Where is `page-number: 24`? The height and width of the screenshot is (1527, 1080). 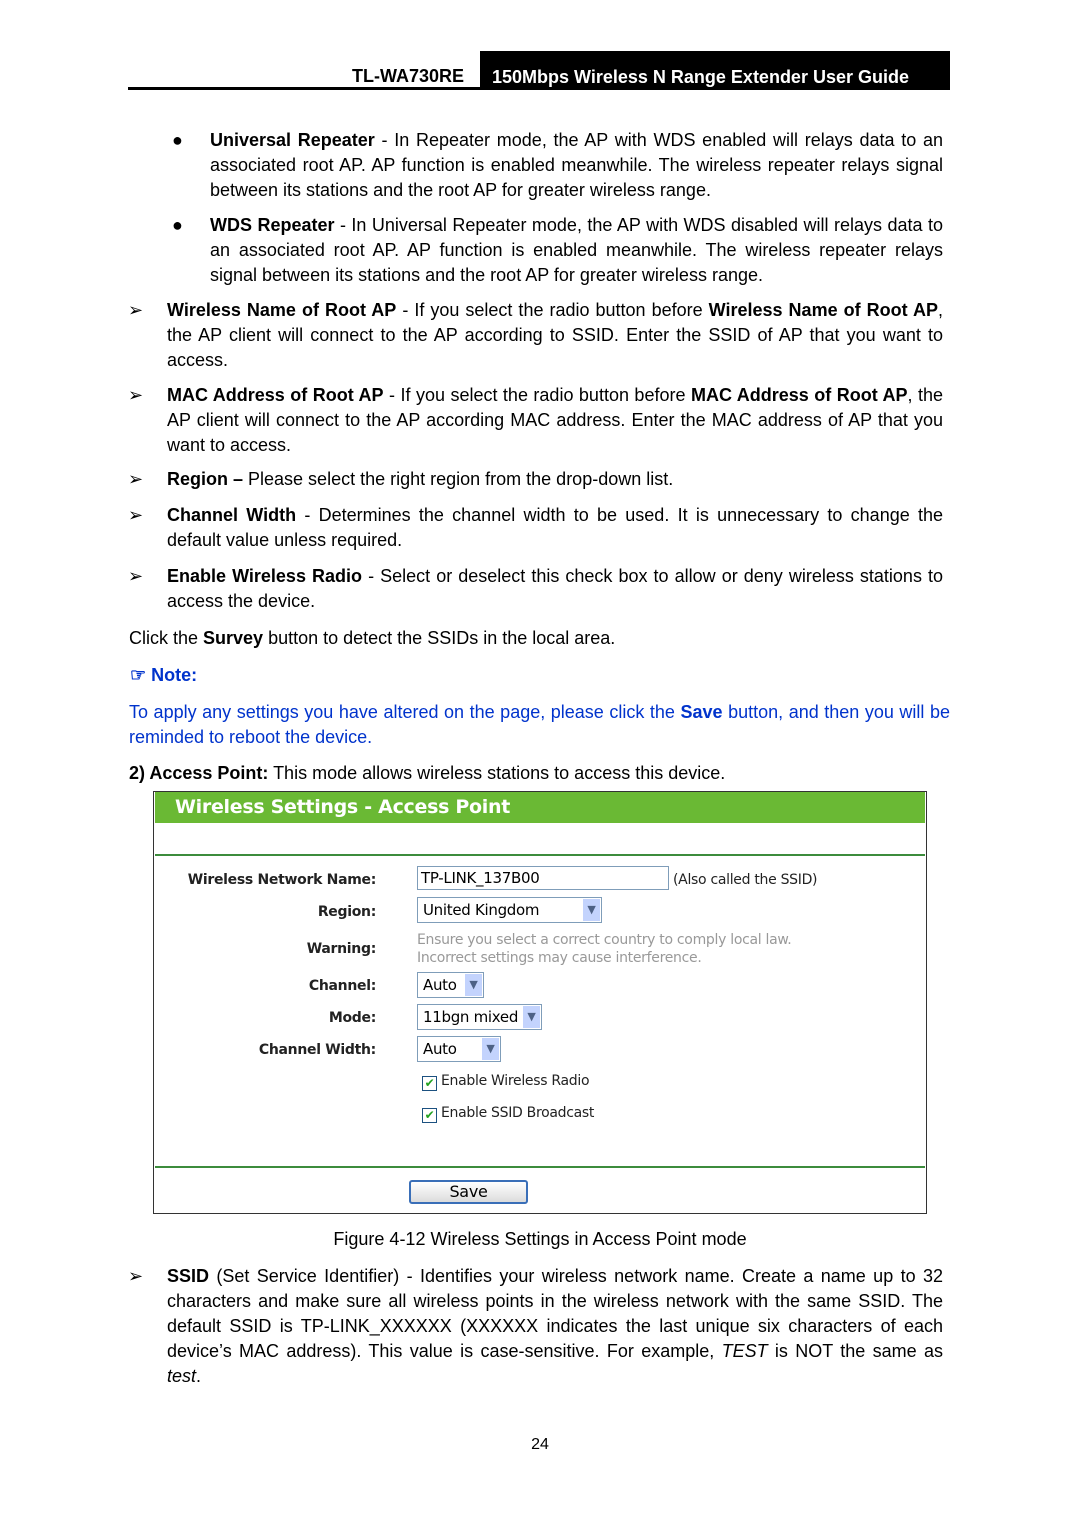
page-number: 24 is located at coordinates (540, 1444).